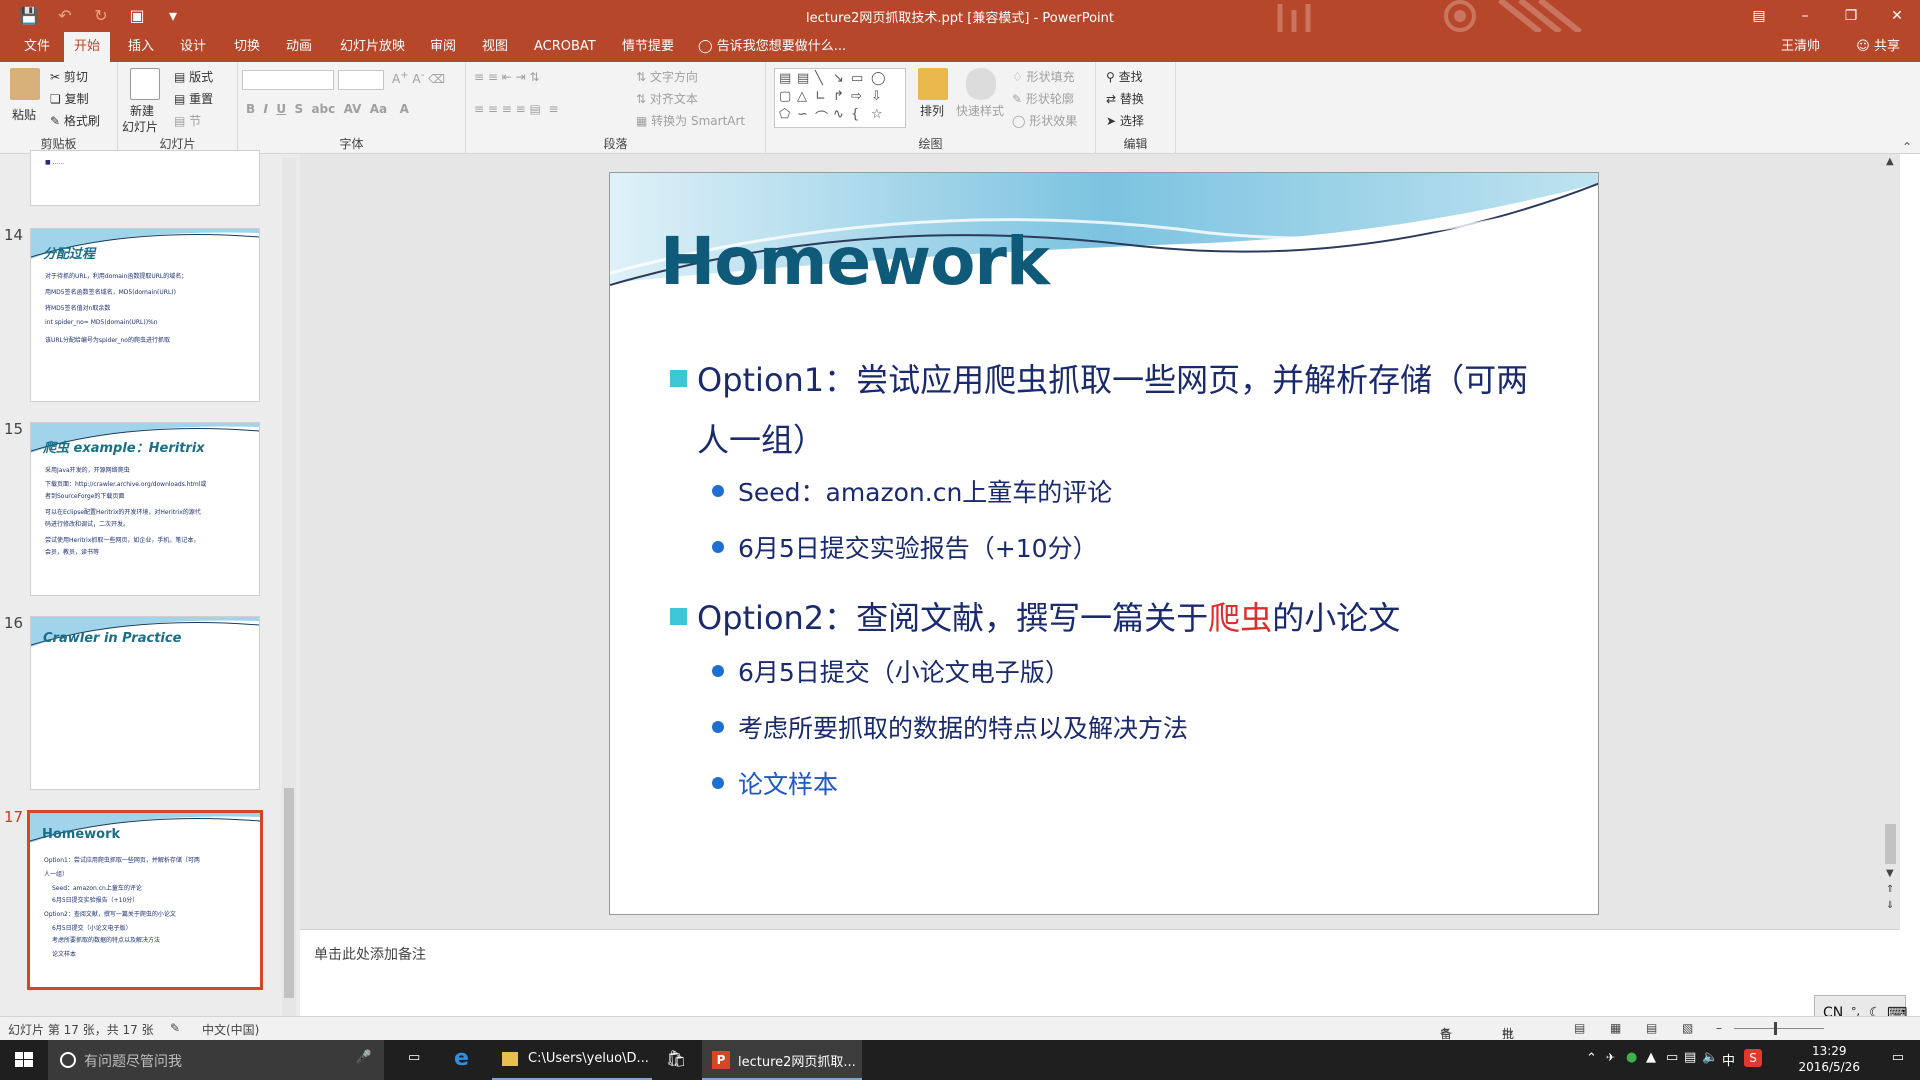 This screenshot has height=1080, width=1920. Describe the element at coordinates (820, 96) in the screenshot. I see `shape-connector-icon: ∟` at that location.